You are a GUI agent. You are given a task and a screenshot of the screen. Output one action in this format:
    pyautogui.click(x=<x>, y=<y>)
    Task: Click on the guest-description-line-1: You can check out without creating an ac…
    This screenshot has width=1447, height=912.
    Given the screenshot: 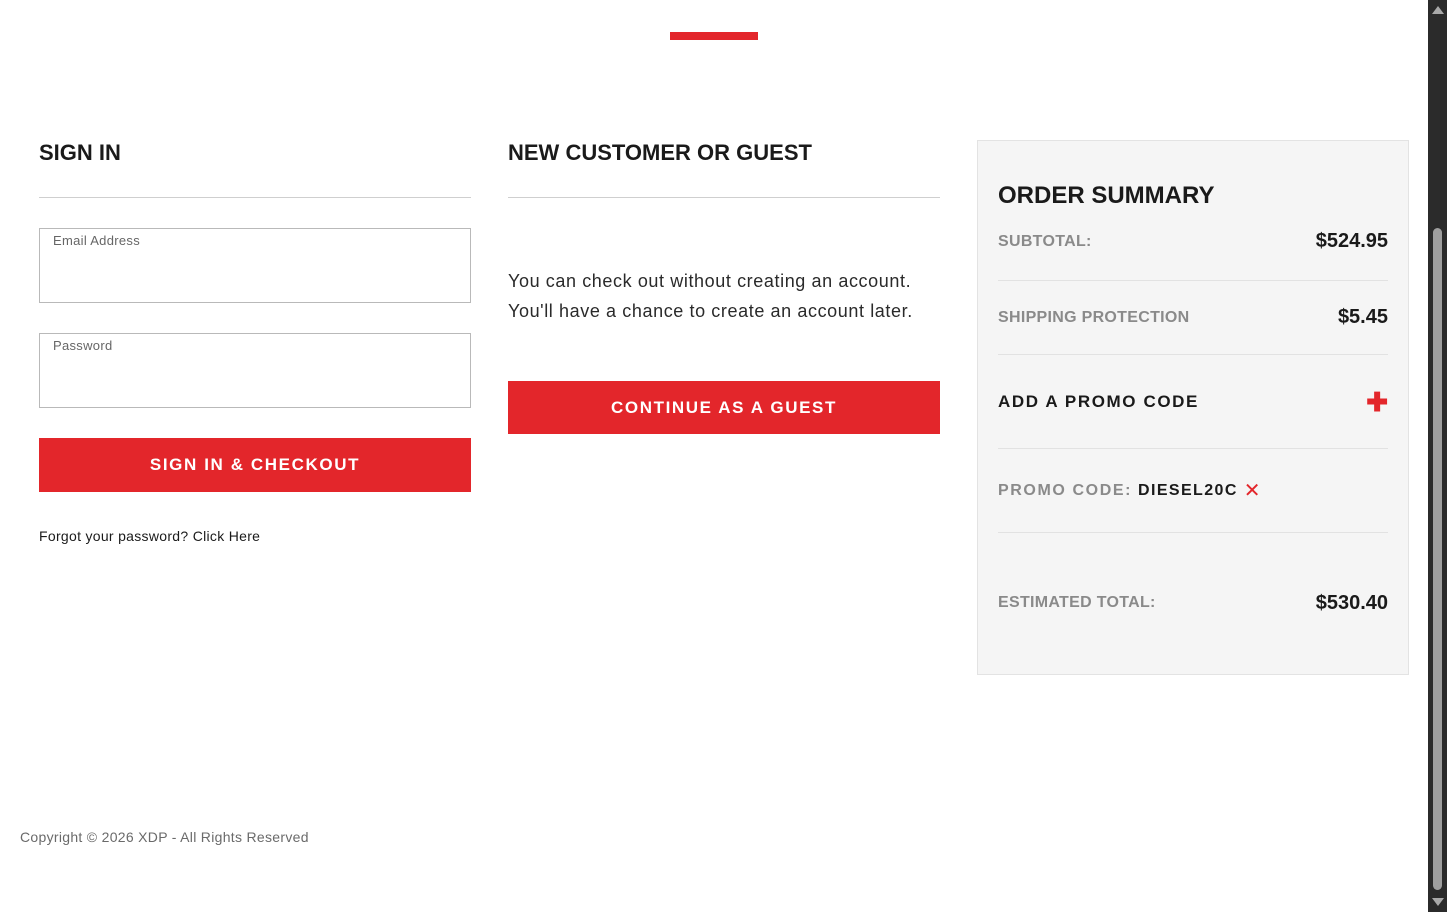 What is the action you would take?
    pyautogui.click(x=710, y=281)
    